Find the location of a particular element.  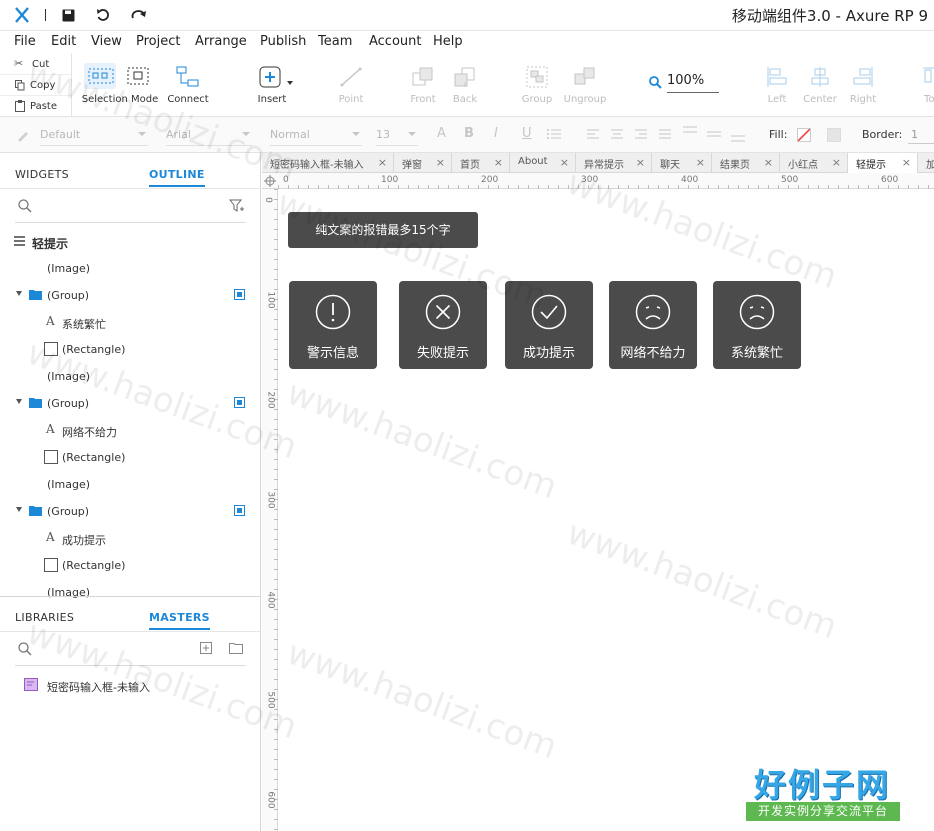

doc-tab: 弹窗 × is located at coordinates (423, 163).